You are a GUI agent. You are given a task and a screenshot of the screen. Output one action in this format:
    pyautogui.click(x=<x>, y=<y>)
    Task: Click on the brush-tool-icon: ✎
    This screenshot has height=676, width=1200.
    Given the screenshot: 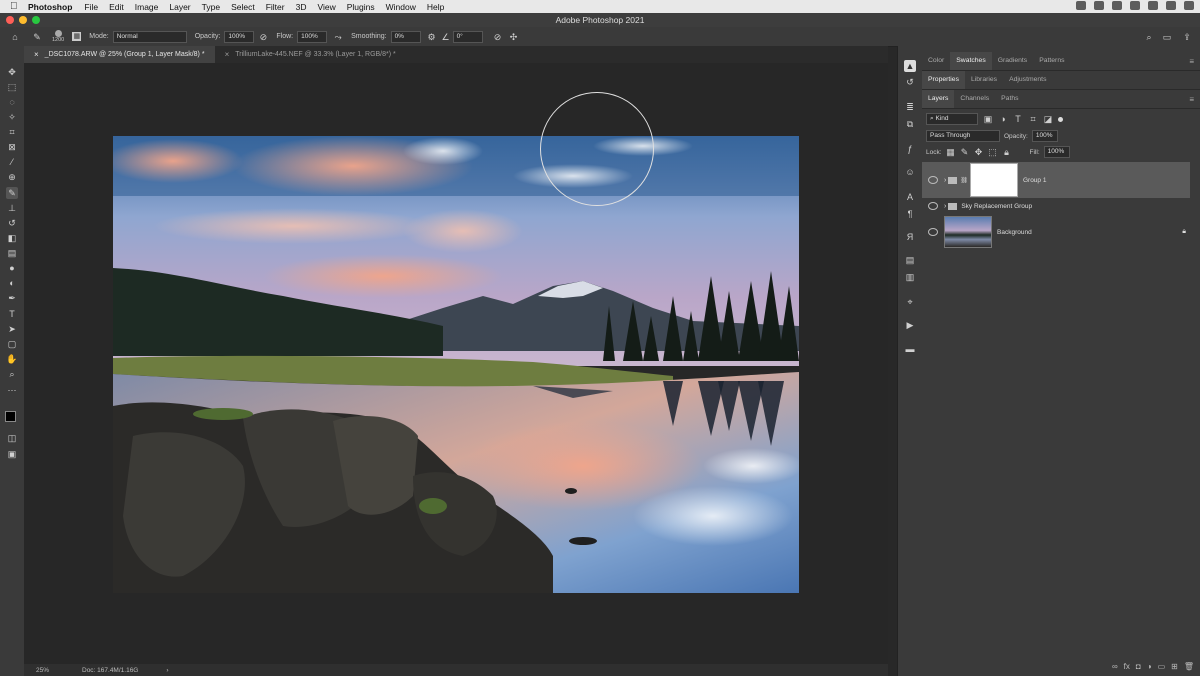 What is the action you would take?
    pyautogui.click(x=37, y=37)
    